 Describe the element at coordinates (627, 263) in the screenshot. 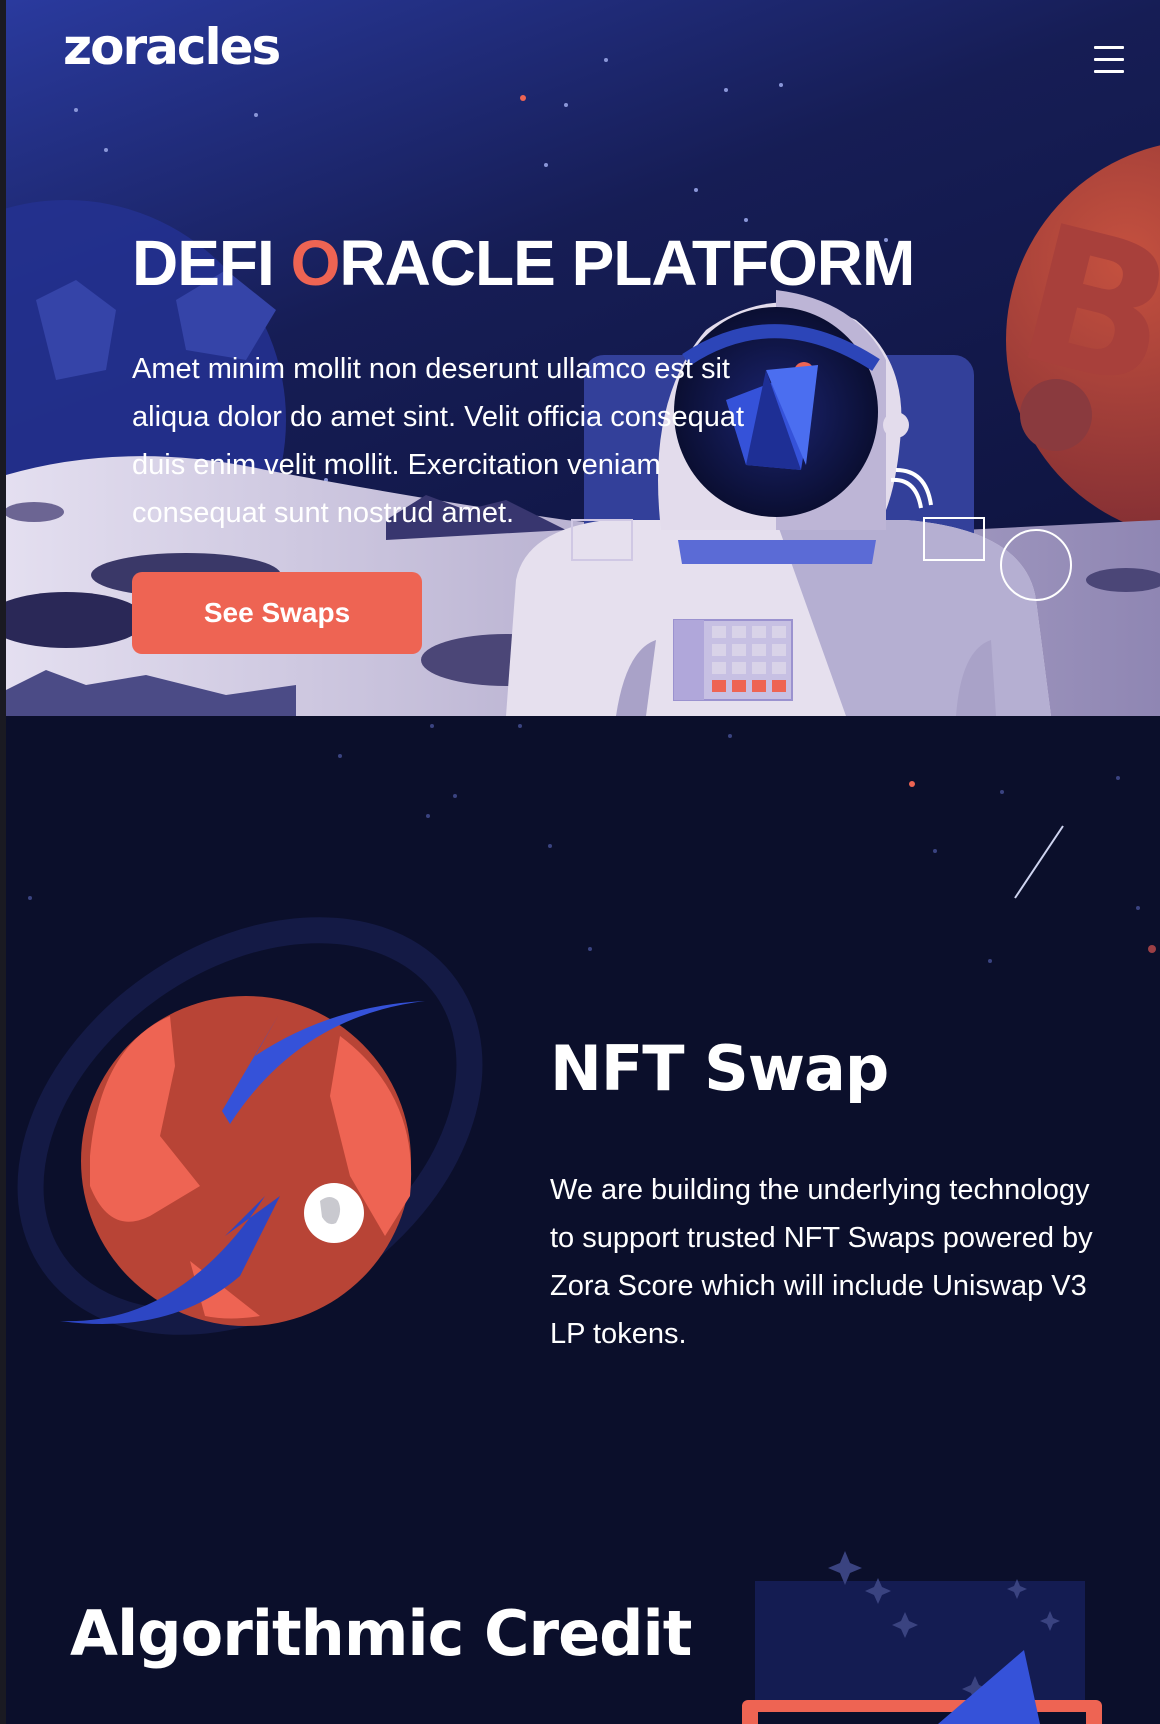

I see `hero-title-rest: RACLE PLATFORM` at that location.